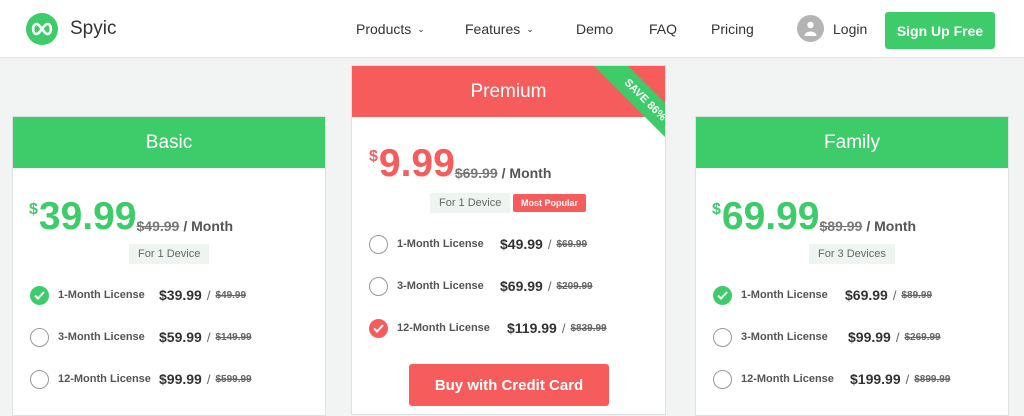  I want to click on nav-faq: FAQ, so click(663, 29).